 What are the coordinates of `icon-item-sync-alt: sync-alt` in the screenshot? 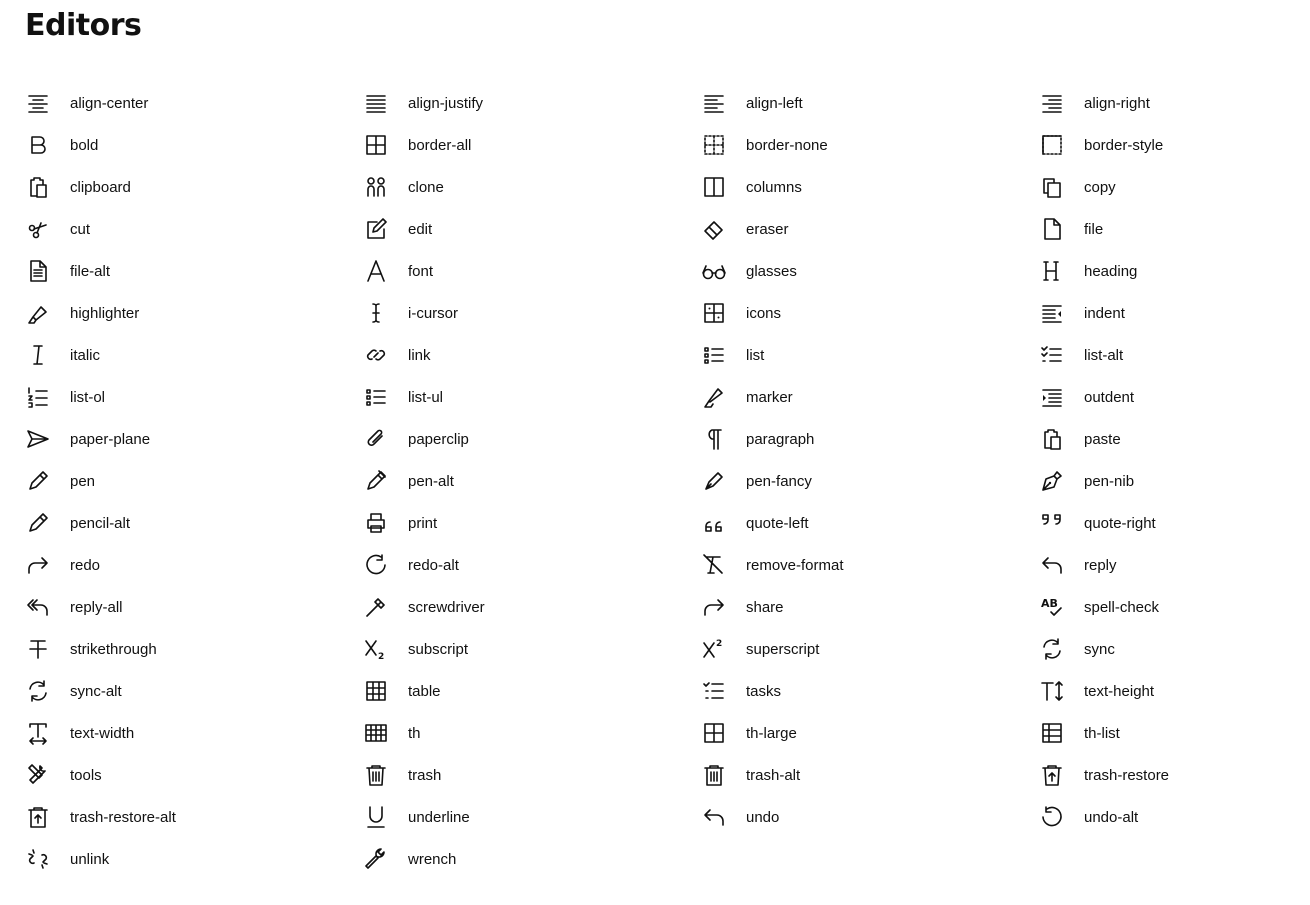 It's located at (194, 691).